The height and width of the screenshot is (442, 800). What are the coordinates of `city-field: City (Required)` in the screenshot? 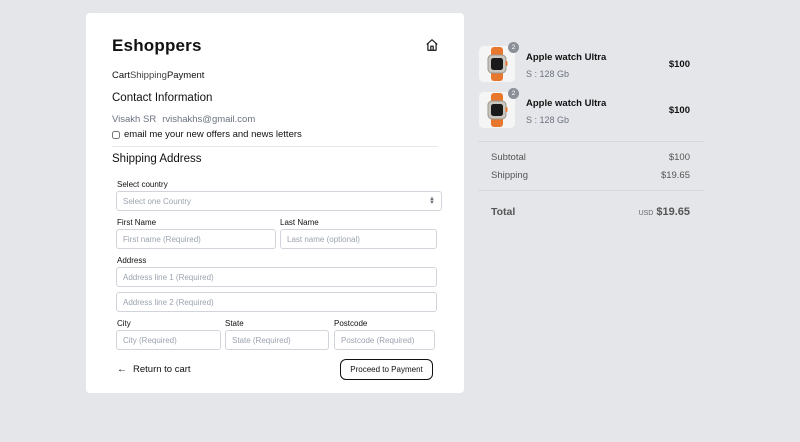 It's located at (168, 340).